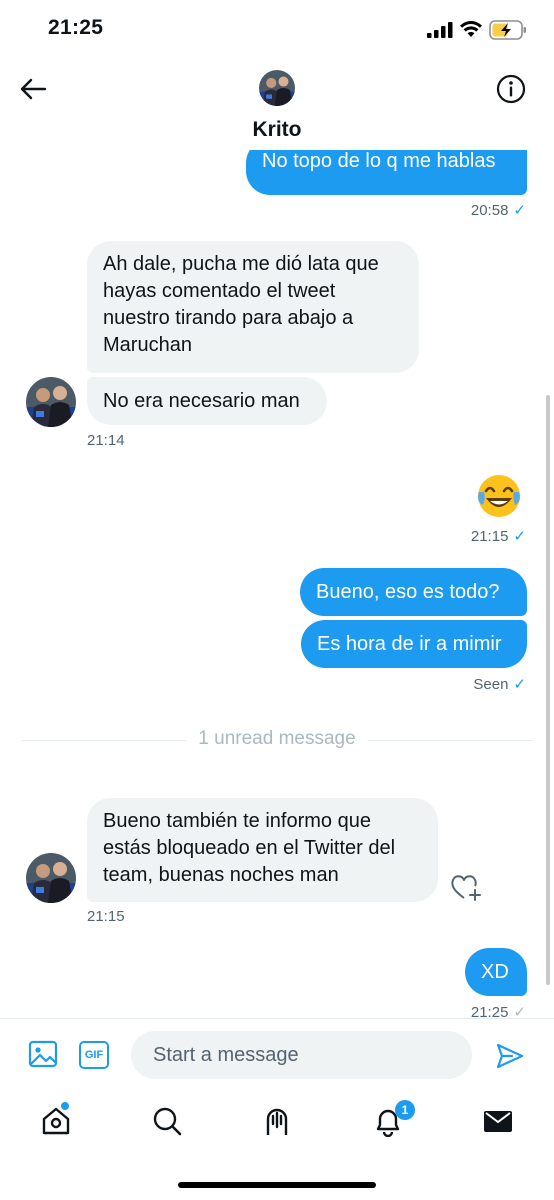  Describe the element at coordinates (65, 1106) in the screenshot. I see `home-unread-dot` at that location.